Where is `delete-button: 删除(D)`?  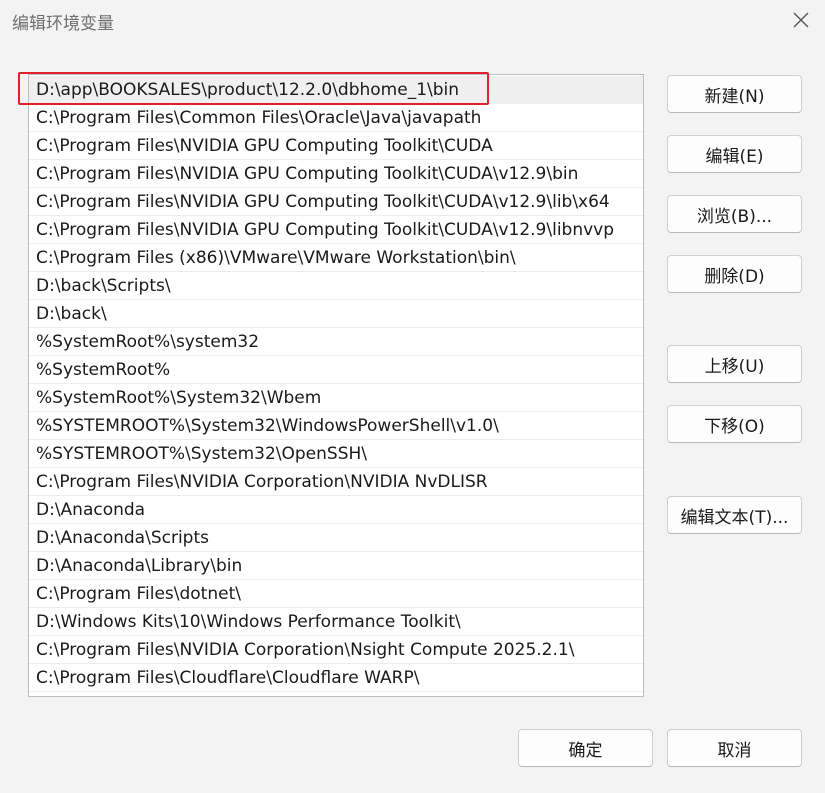
delete-button: 删除(D) is located at coordinates (734, 274).